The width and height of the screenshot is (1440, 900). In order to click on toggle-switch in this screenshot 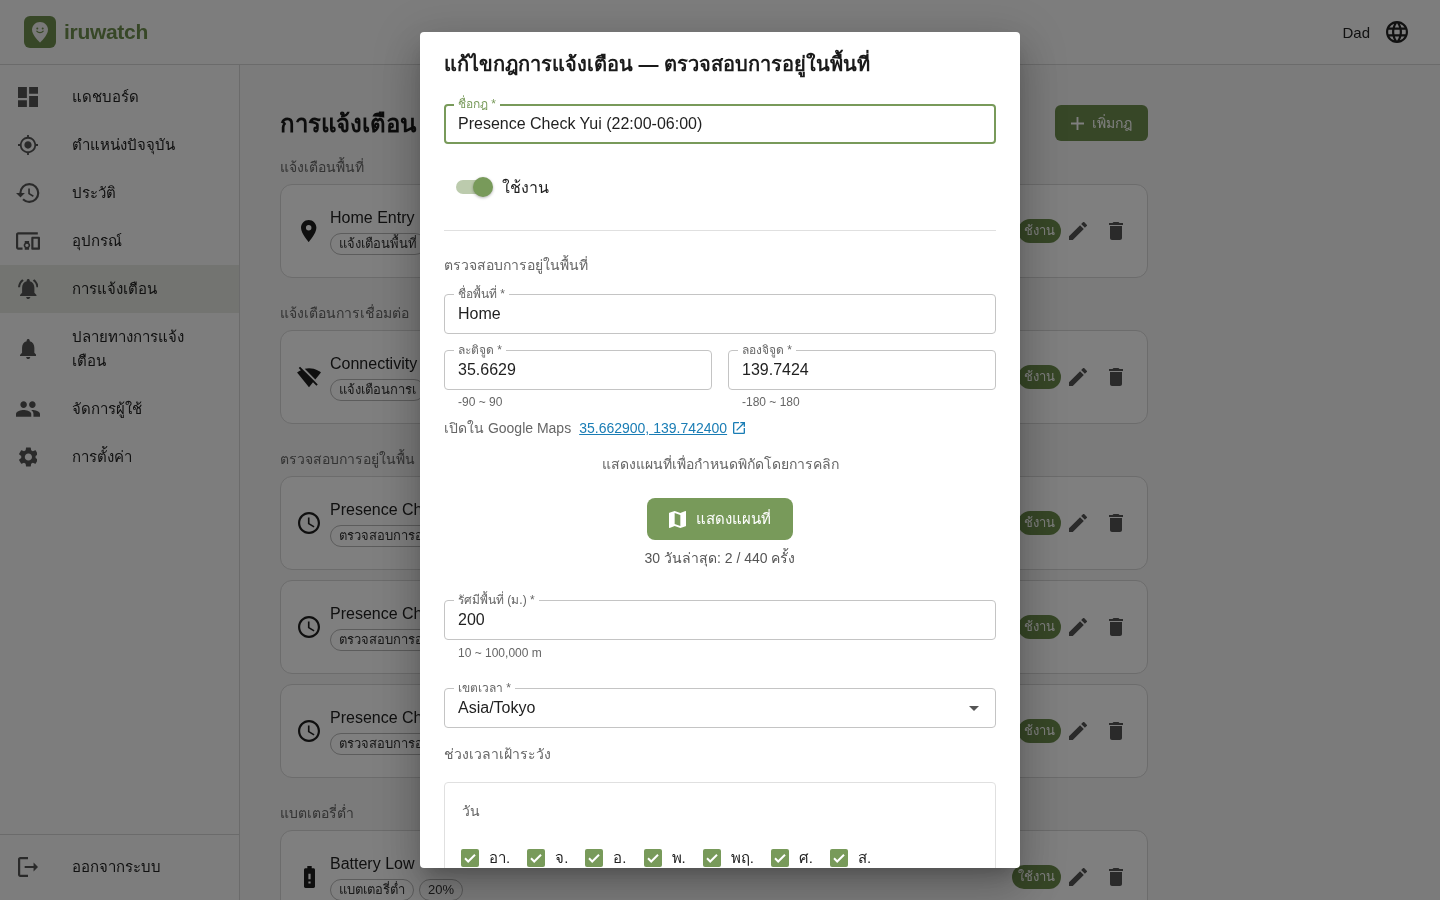, I will do `click(474, 187)`.